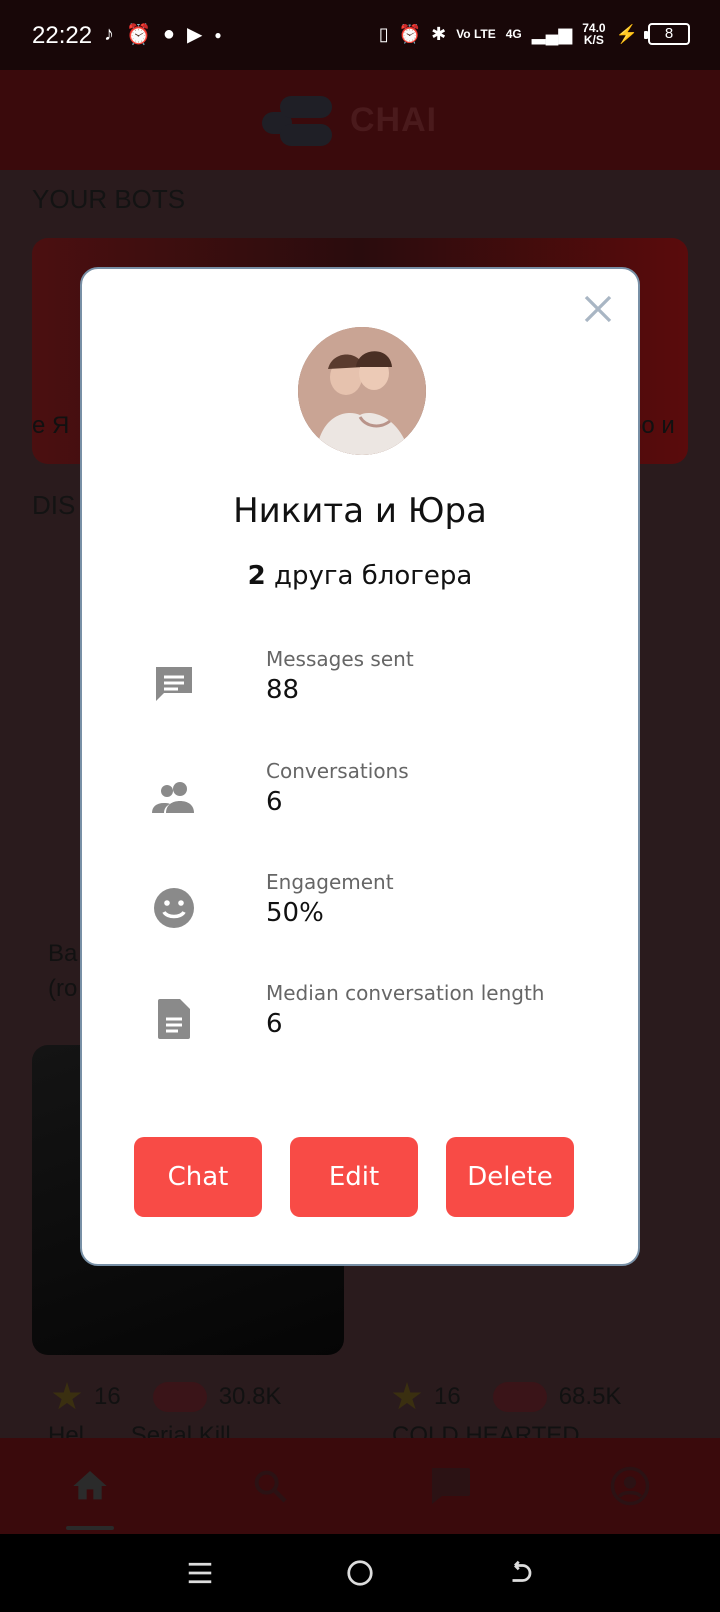  I want to click on bottom-nav, so click(360, 1486).